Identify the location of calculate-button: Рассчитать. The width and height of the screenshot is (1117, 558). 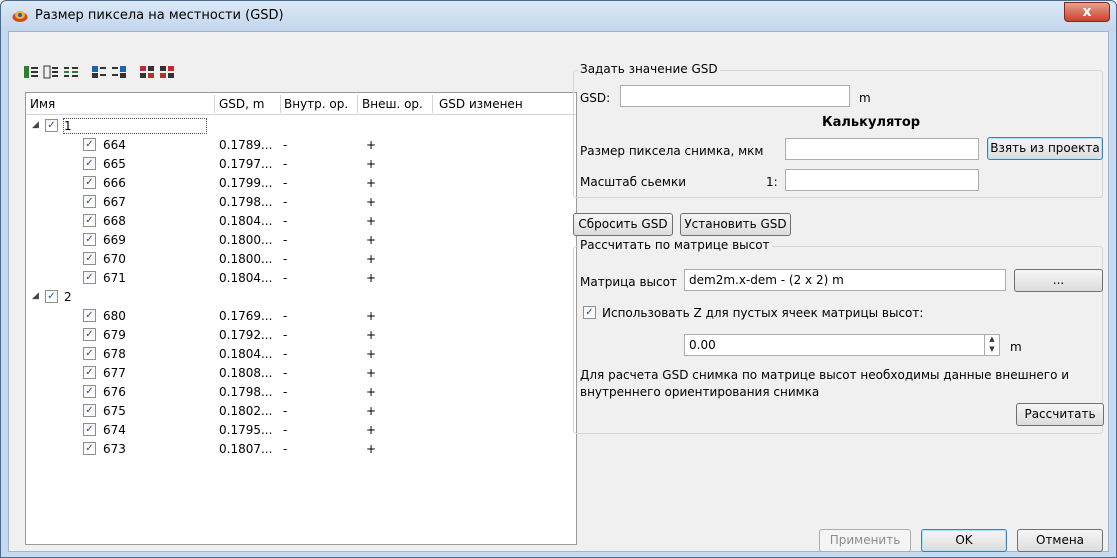
(1060, 414).